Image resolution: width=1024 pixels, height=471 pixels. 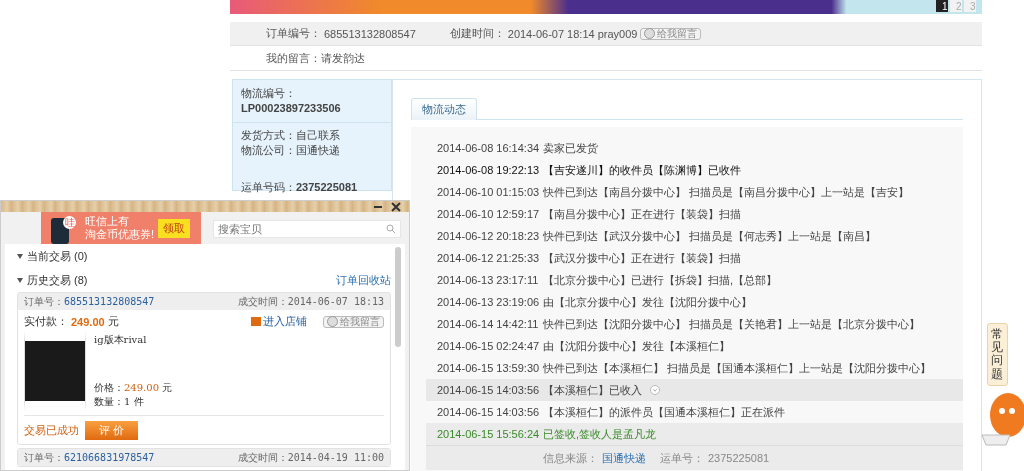 I want to click on waybill-label: 运单号码：, so click(x=268, y=187).